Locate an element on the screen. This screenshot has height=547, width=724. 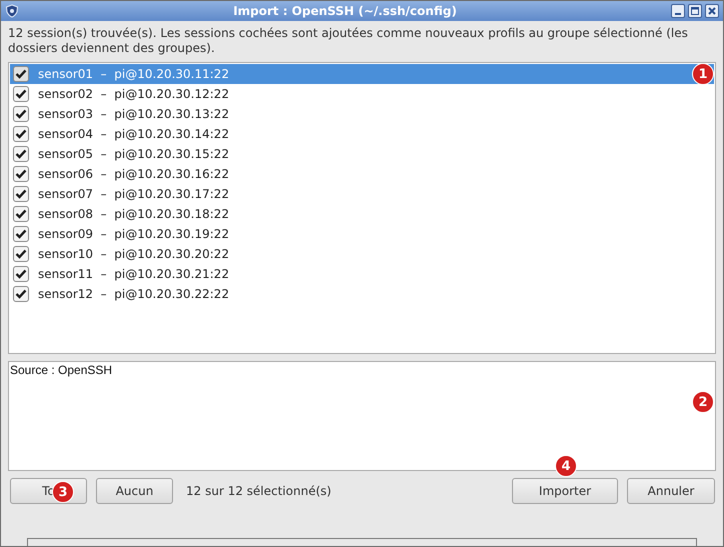
maximize-button is located at coordinates (695, 11).